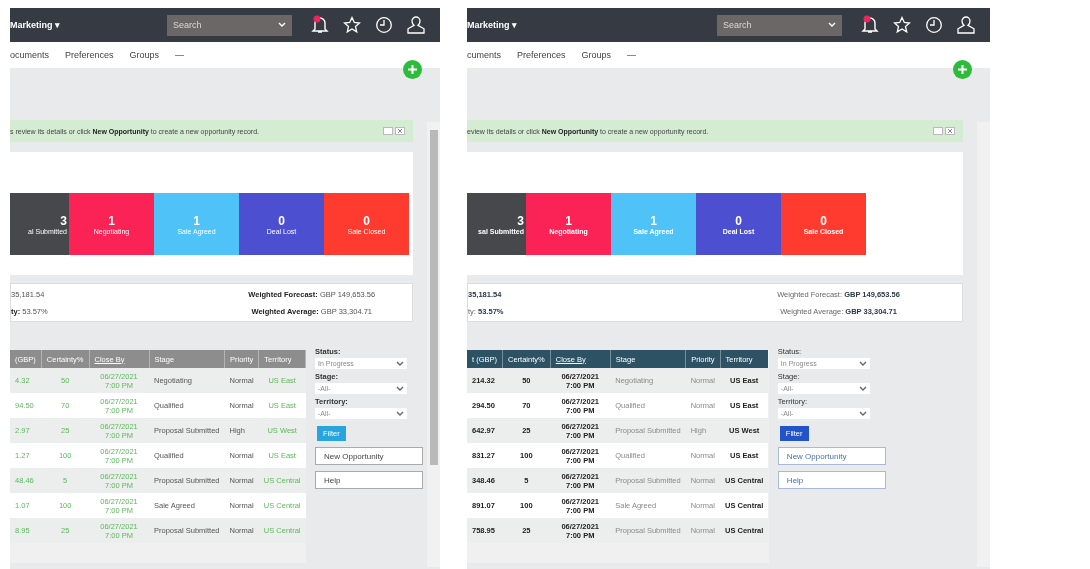 This screenshot has height=569, width=1090. Describe the element at coordinates (433, 344) in the screenshot. I see `scrollbar` at that location.